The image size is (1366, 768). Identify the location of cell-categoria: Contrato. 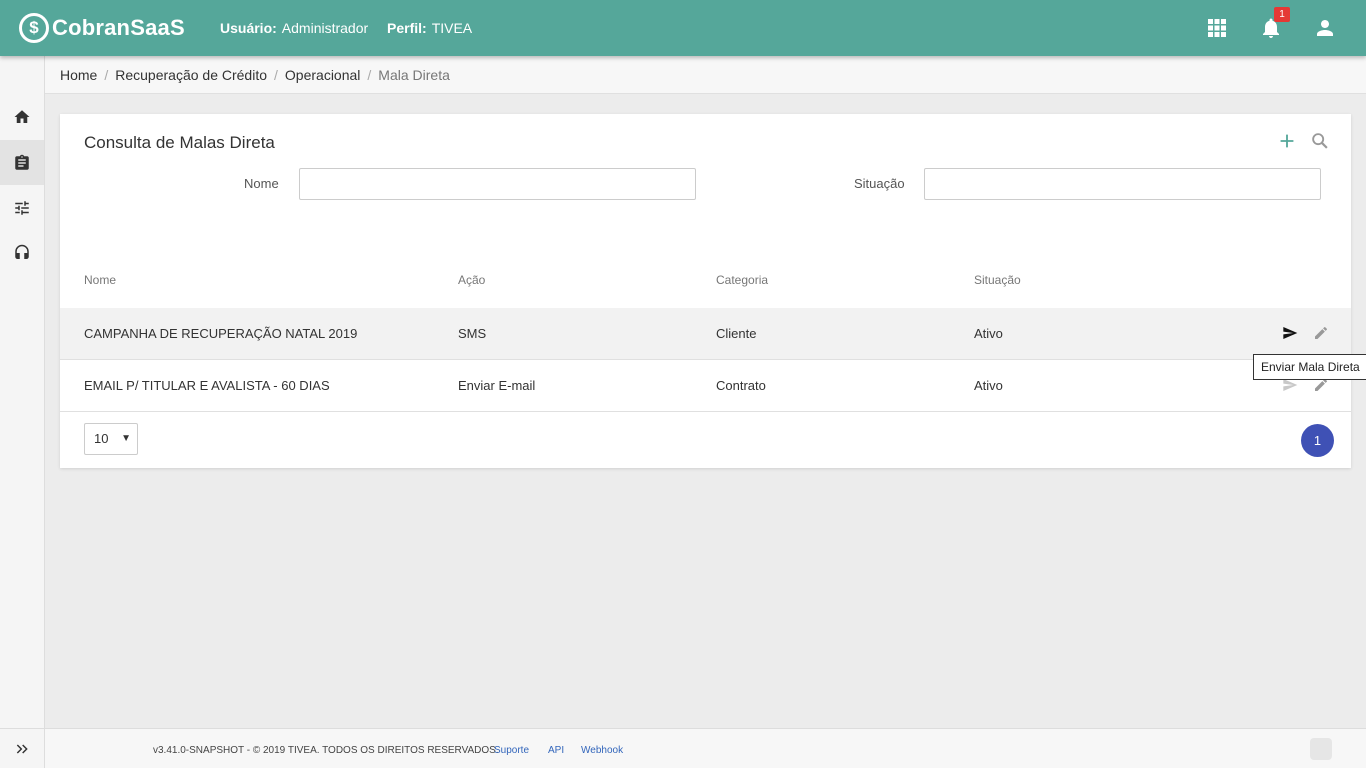
(741, 385).